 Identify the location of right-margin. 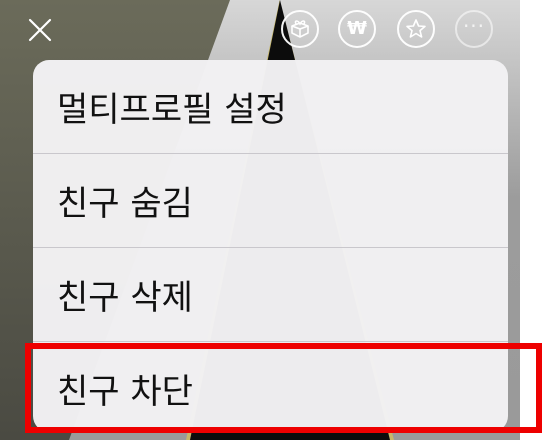
(534, 220).